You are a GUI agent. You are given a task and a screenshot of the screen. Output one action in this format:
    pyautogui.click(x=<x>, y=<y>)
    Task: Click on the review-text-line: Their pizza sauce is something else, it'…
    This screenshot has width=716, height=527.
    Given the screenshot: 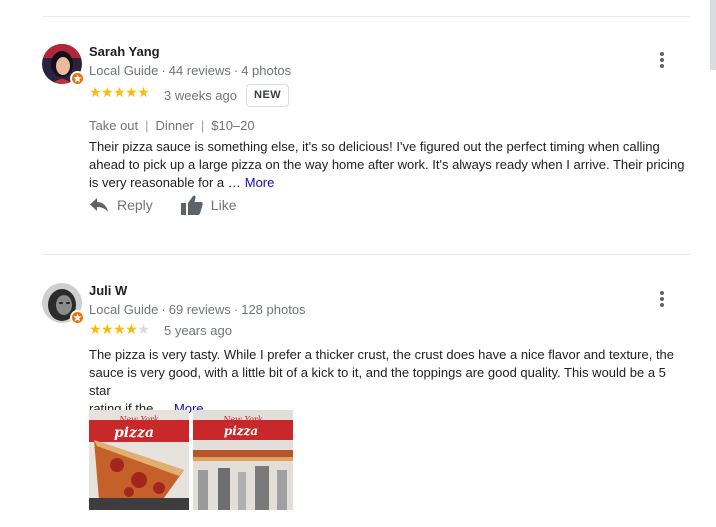 What is the action you would take?
    pyautogui.click(x=374, y=146)
    